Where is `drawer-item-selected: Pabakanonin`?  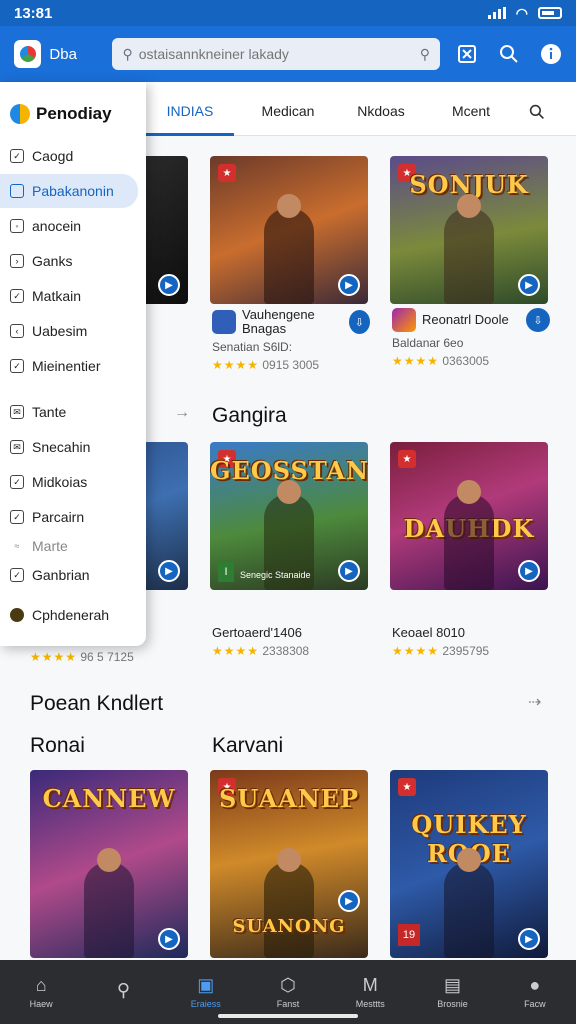
drawer-item-selected: Pabakanonin is located at coordinates (69, 191).